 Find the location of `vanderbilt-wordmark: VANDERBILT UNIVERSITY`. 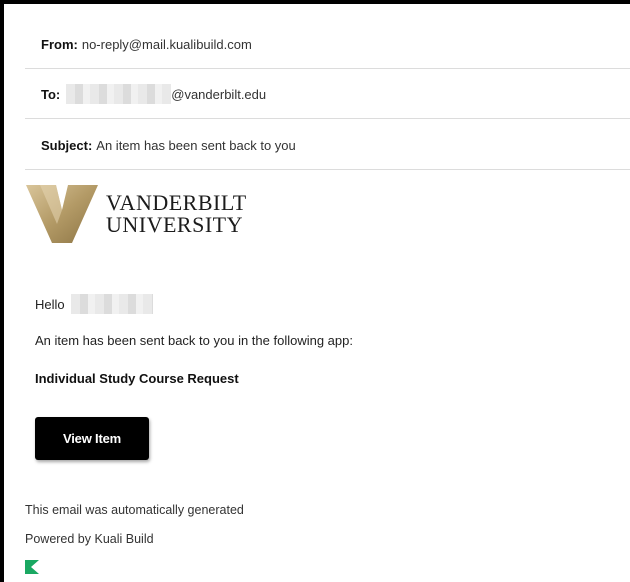

vanderbilt-wordmark: VANDERBILT UNIVERSITY is located at coordinates (176, 214).